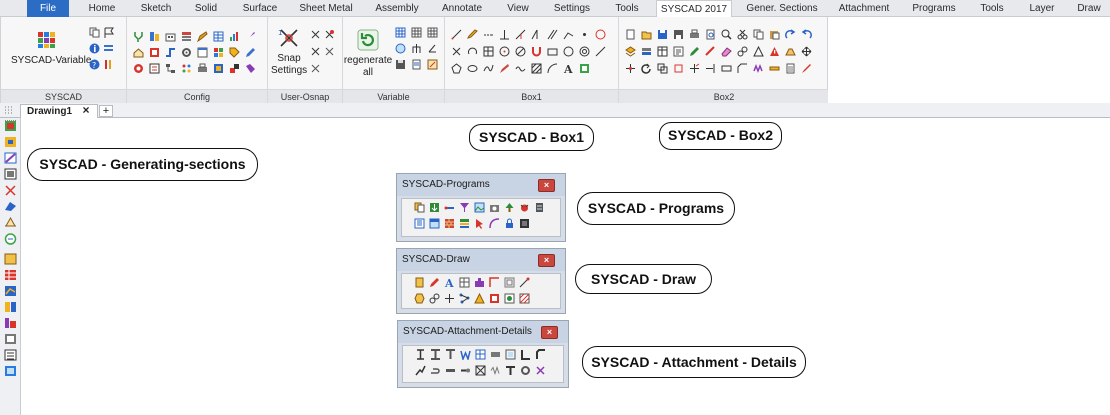 Image resolution: width=1110 pixels, height=415 pixels. What do you see at coordinates (504, 34) in the screenshot?
I see `perpendicular-icon` at bounding box center [504, 34].